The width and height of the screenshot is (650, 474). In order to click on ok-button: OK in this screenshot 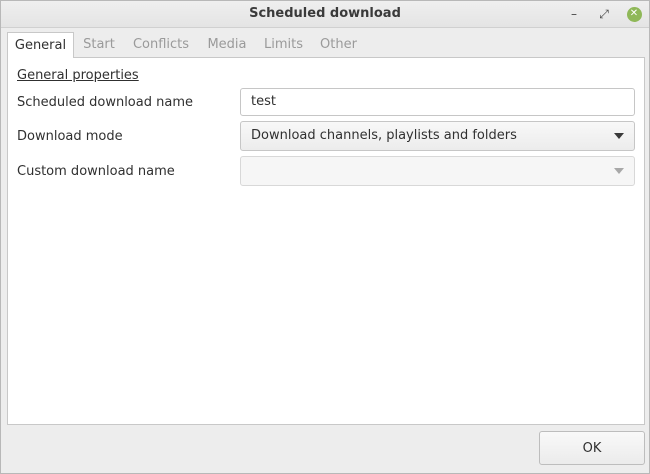, I will do `click(592, 448)`.